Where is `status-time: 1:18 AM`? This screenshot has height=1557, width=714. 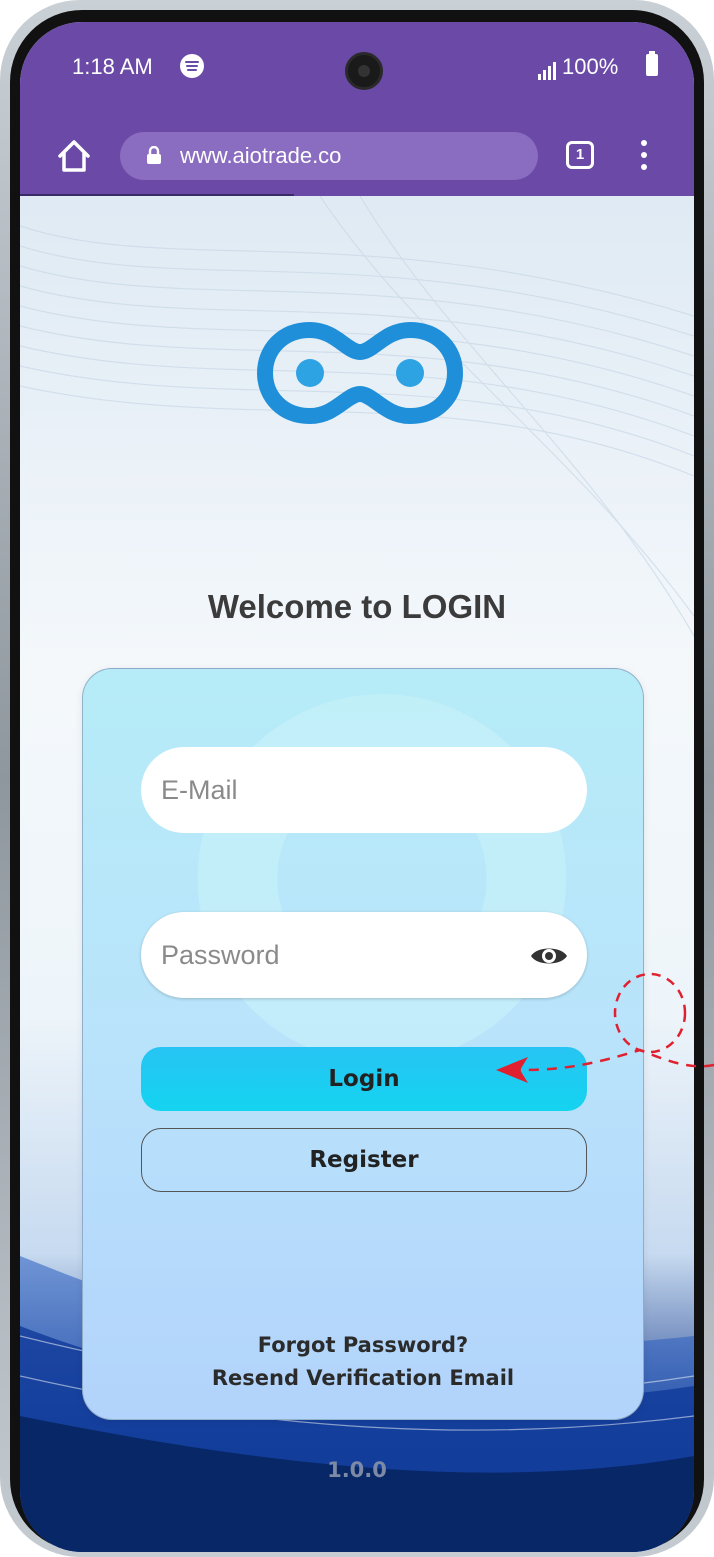 status-time: 1:18 AM is located at coordinates (112, 66).